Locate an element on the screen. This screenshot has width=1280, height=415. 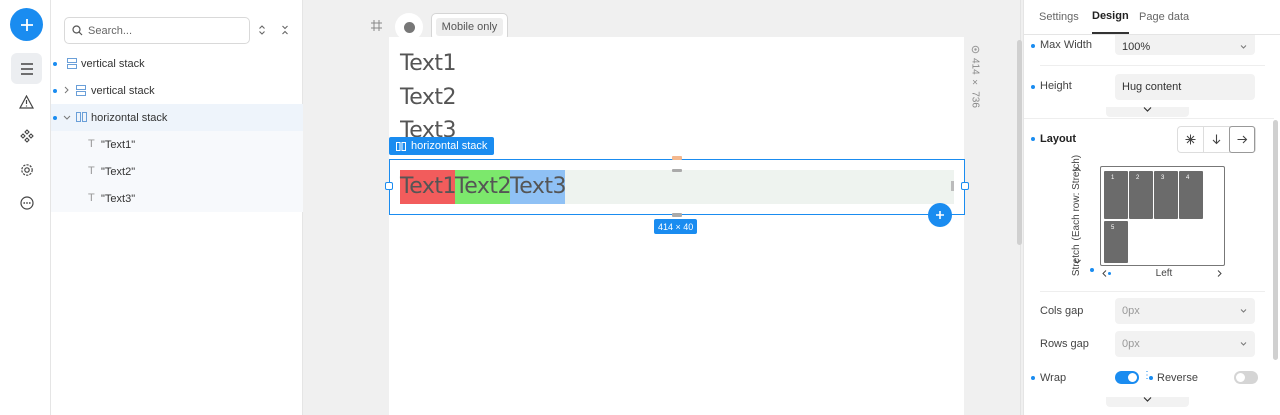
arrow-down-icon is located at coordinates (1216, 139).